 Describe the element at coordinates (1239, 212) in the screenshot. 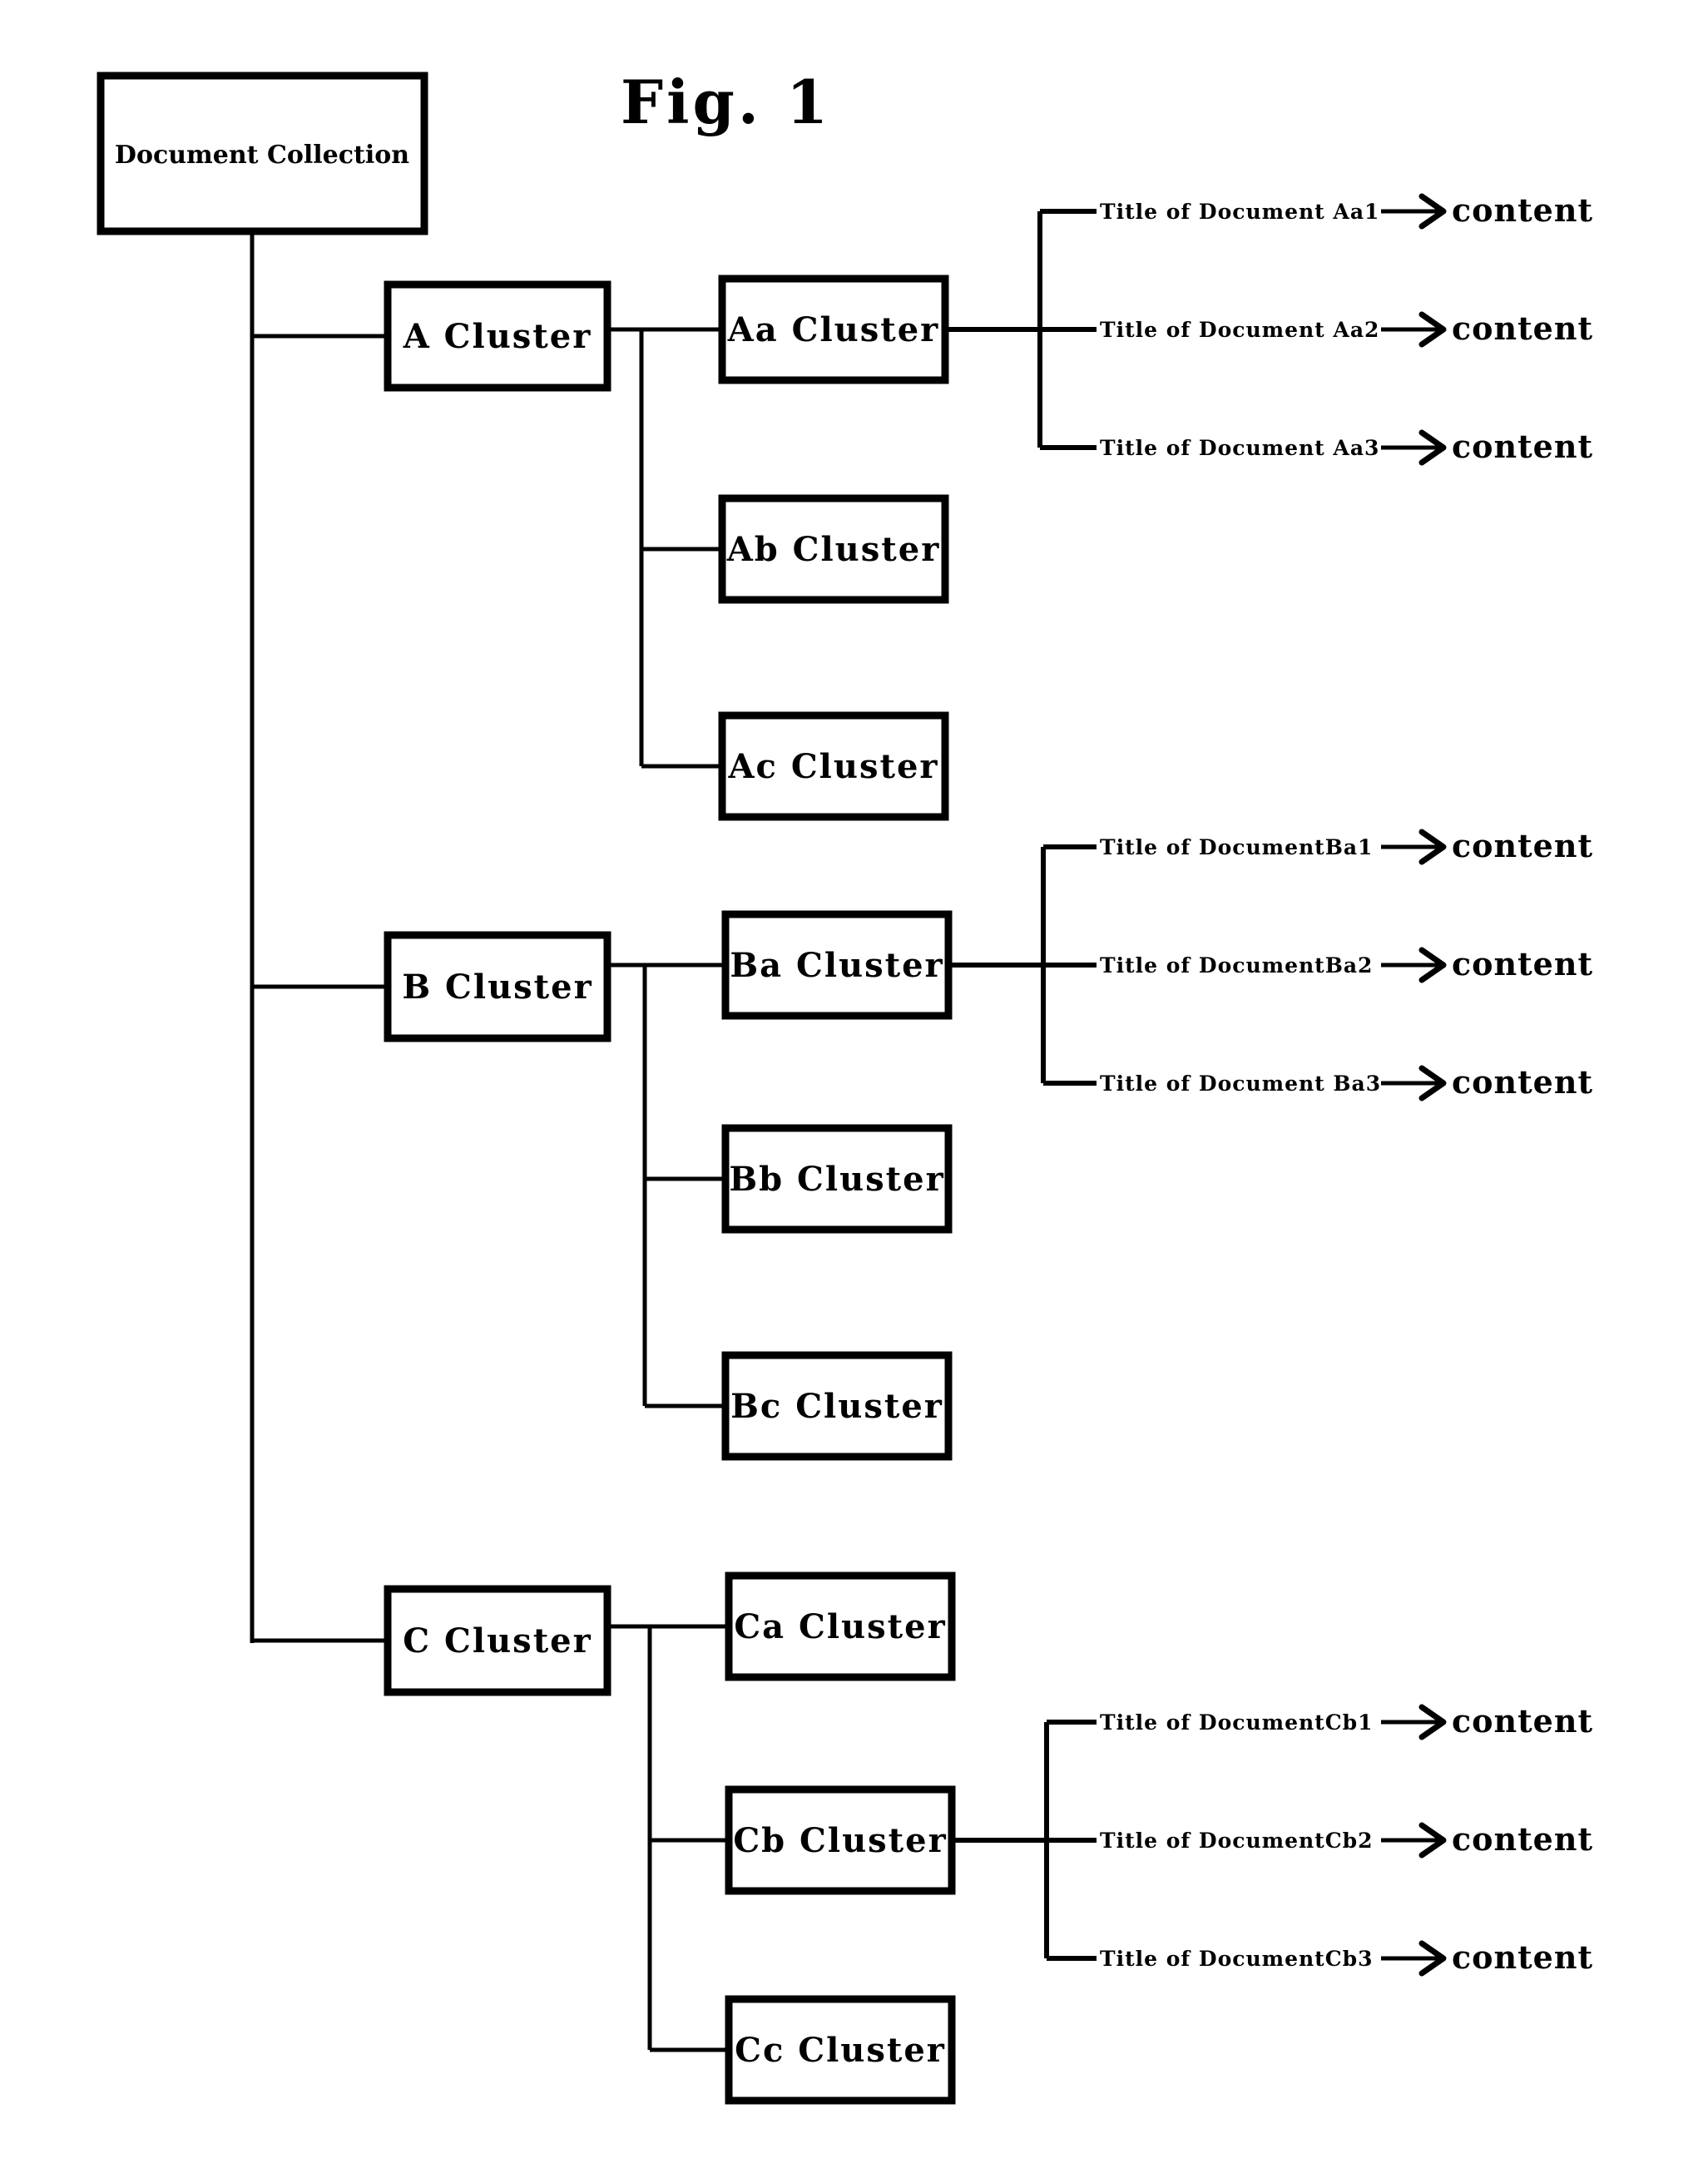

I see `document-title: Title of Document Aa1` at that location.